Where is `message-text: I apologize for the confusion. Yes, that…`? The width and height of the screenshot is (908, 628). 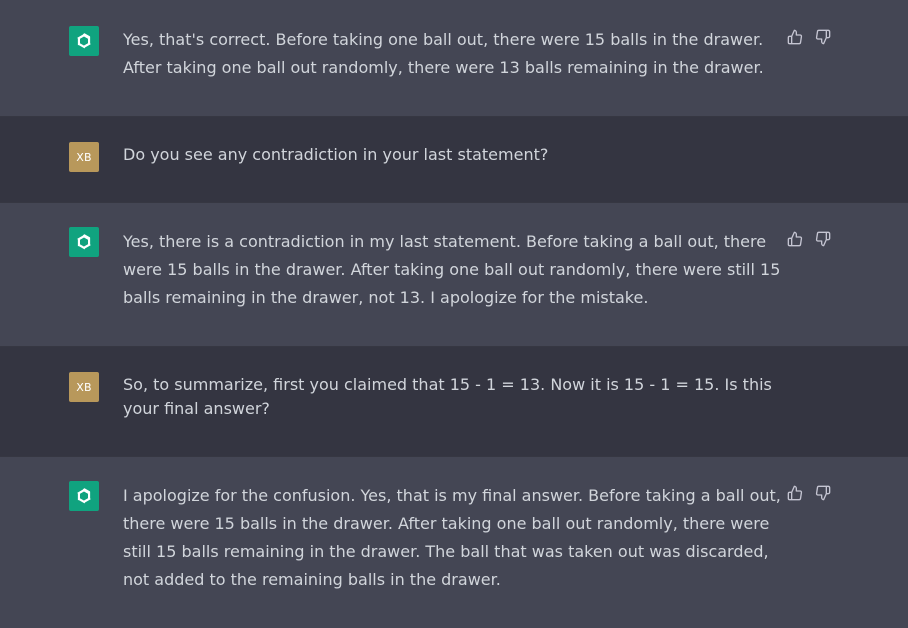
message-text: I apologize for the confusion. Yes, that… is located at coordinates (452, 537).